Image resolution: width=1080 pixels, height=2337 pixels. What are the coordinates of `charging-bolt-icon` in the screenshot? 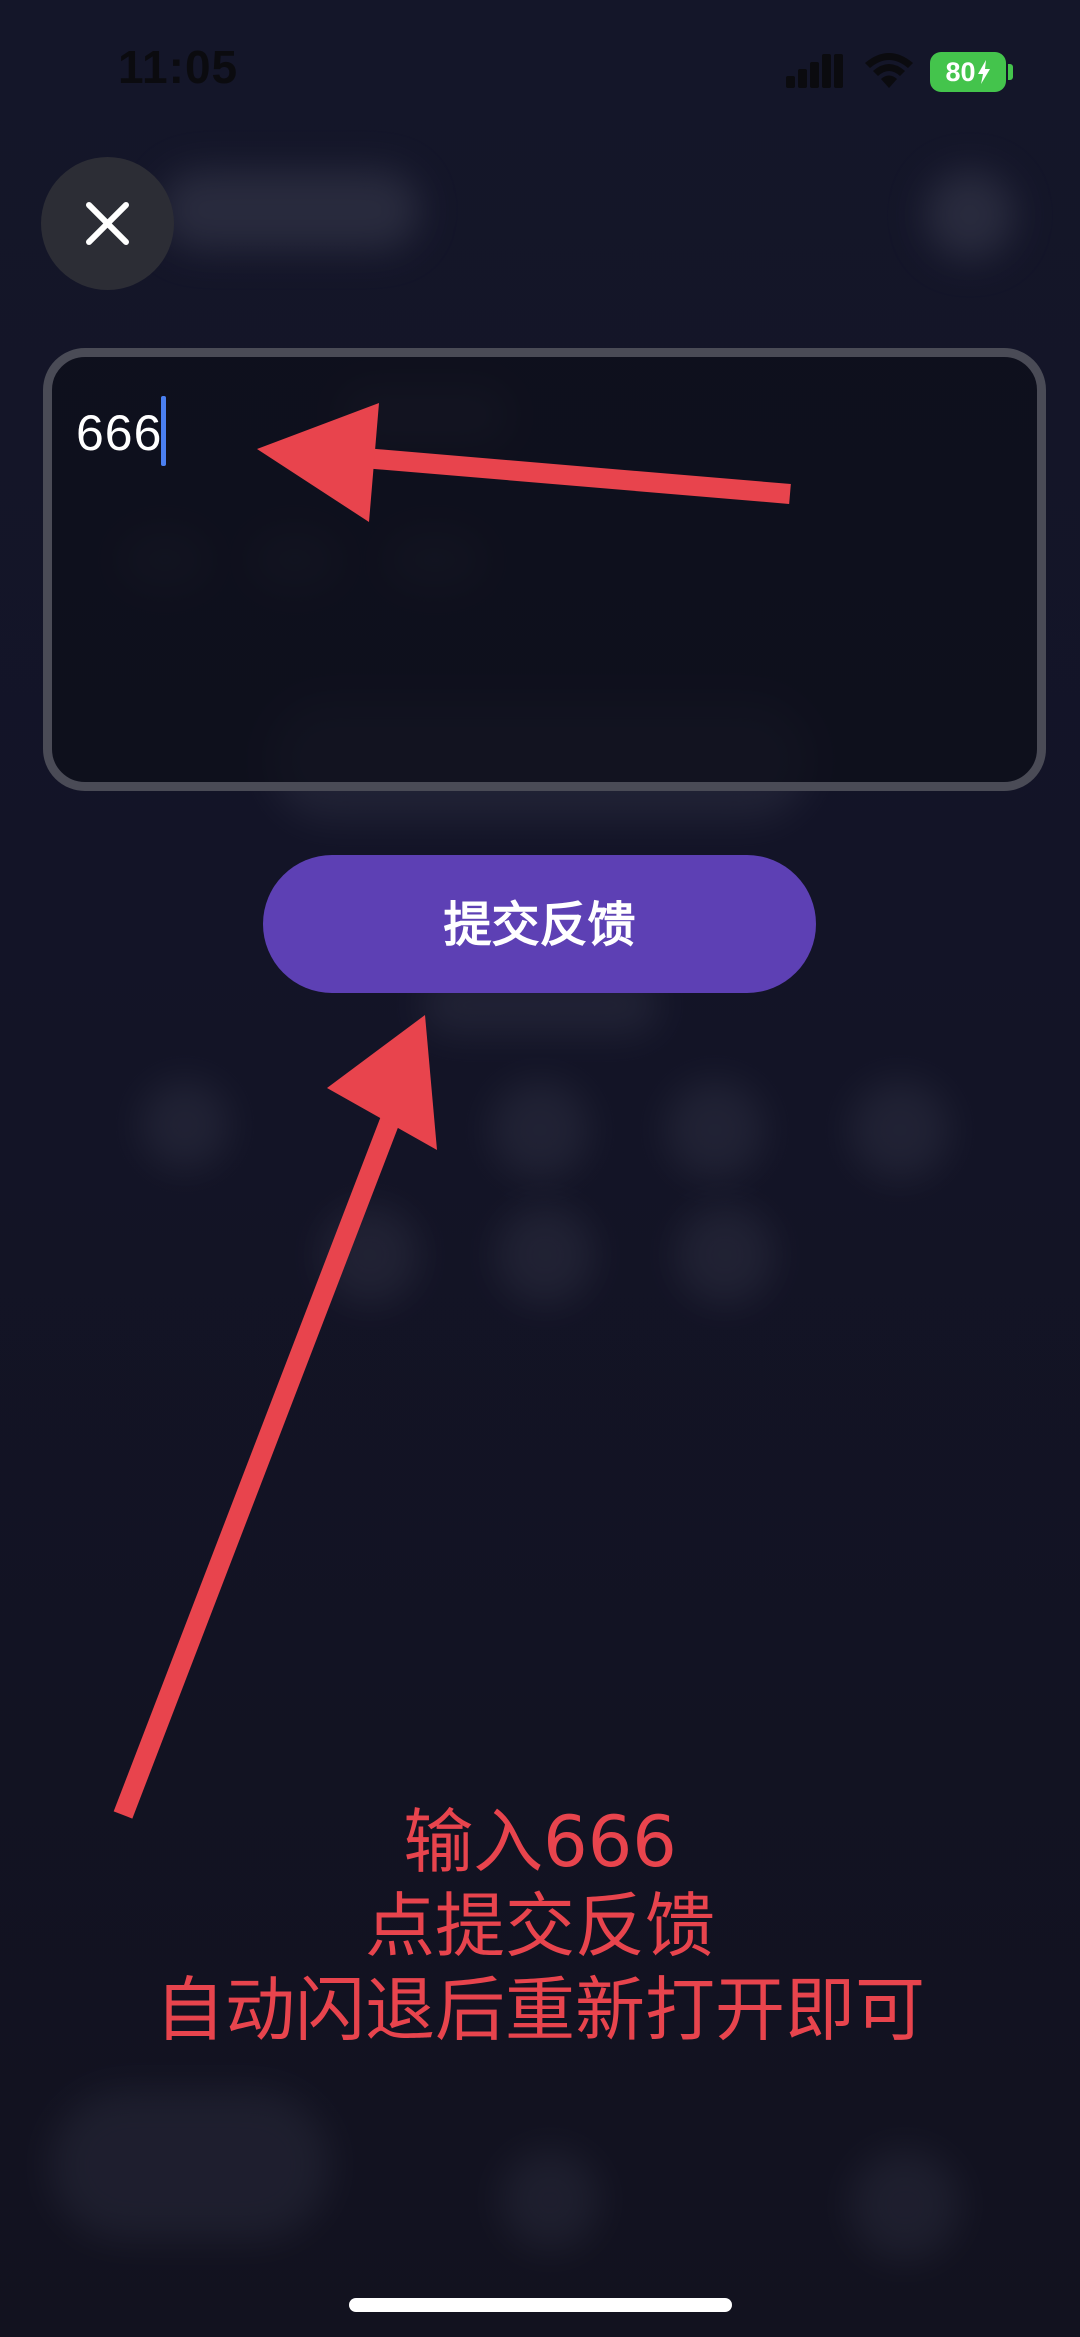 It's located at (983, 72).